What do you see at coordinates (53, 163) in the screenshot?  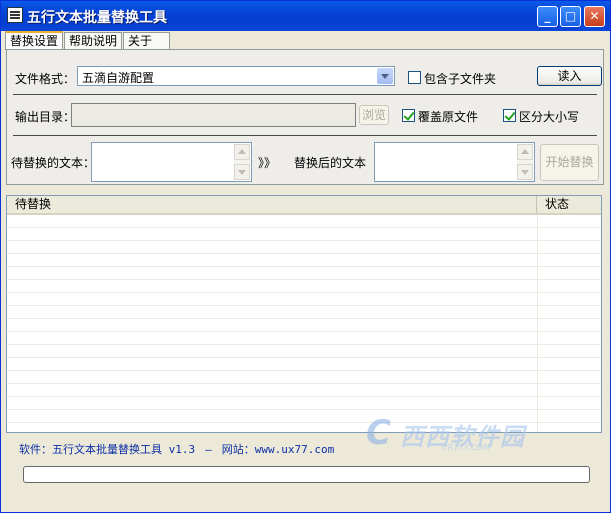 I see `find-text-label: 待替换的文本：` at bounding box center [53, 163].